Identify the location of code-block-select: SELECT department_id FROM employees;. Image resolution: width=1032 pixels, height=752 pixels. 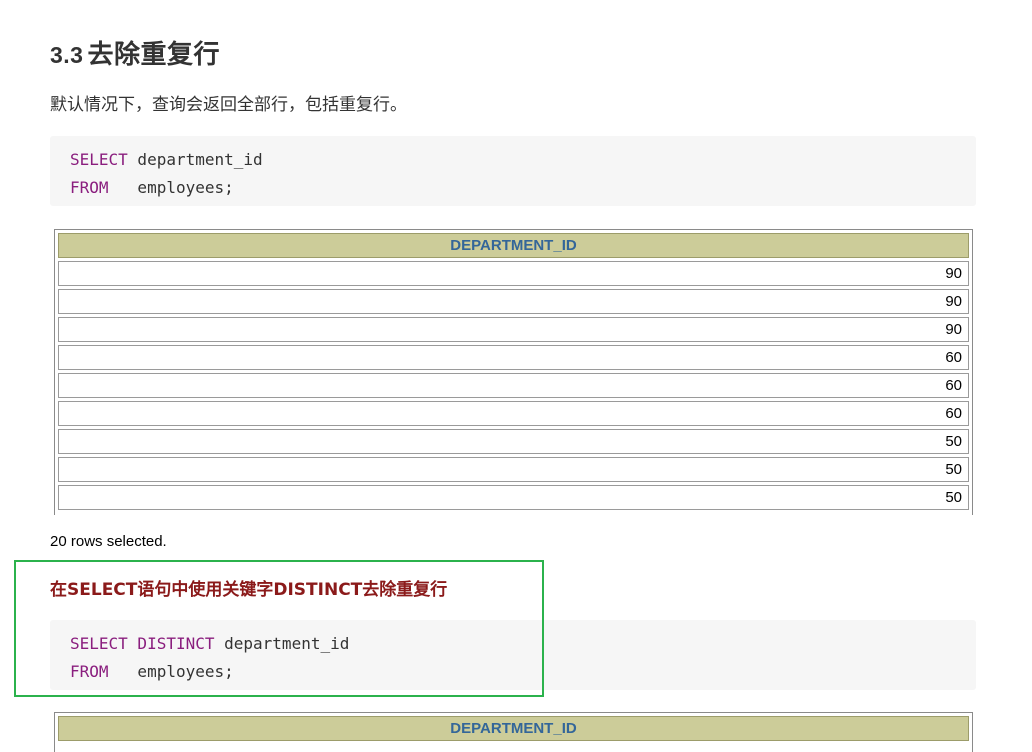
(513, 171).